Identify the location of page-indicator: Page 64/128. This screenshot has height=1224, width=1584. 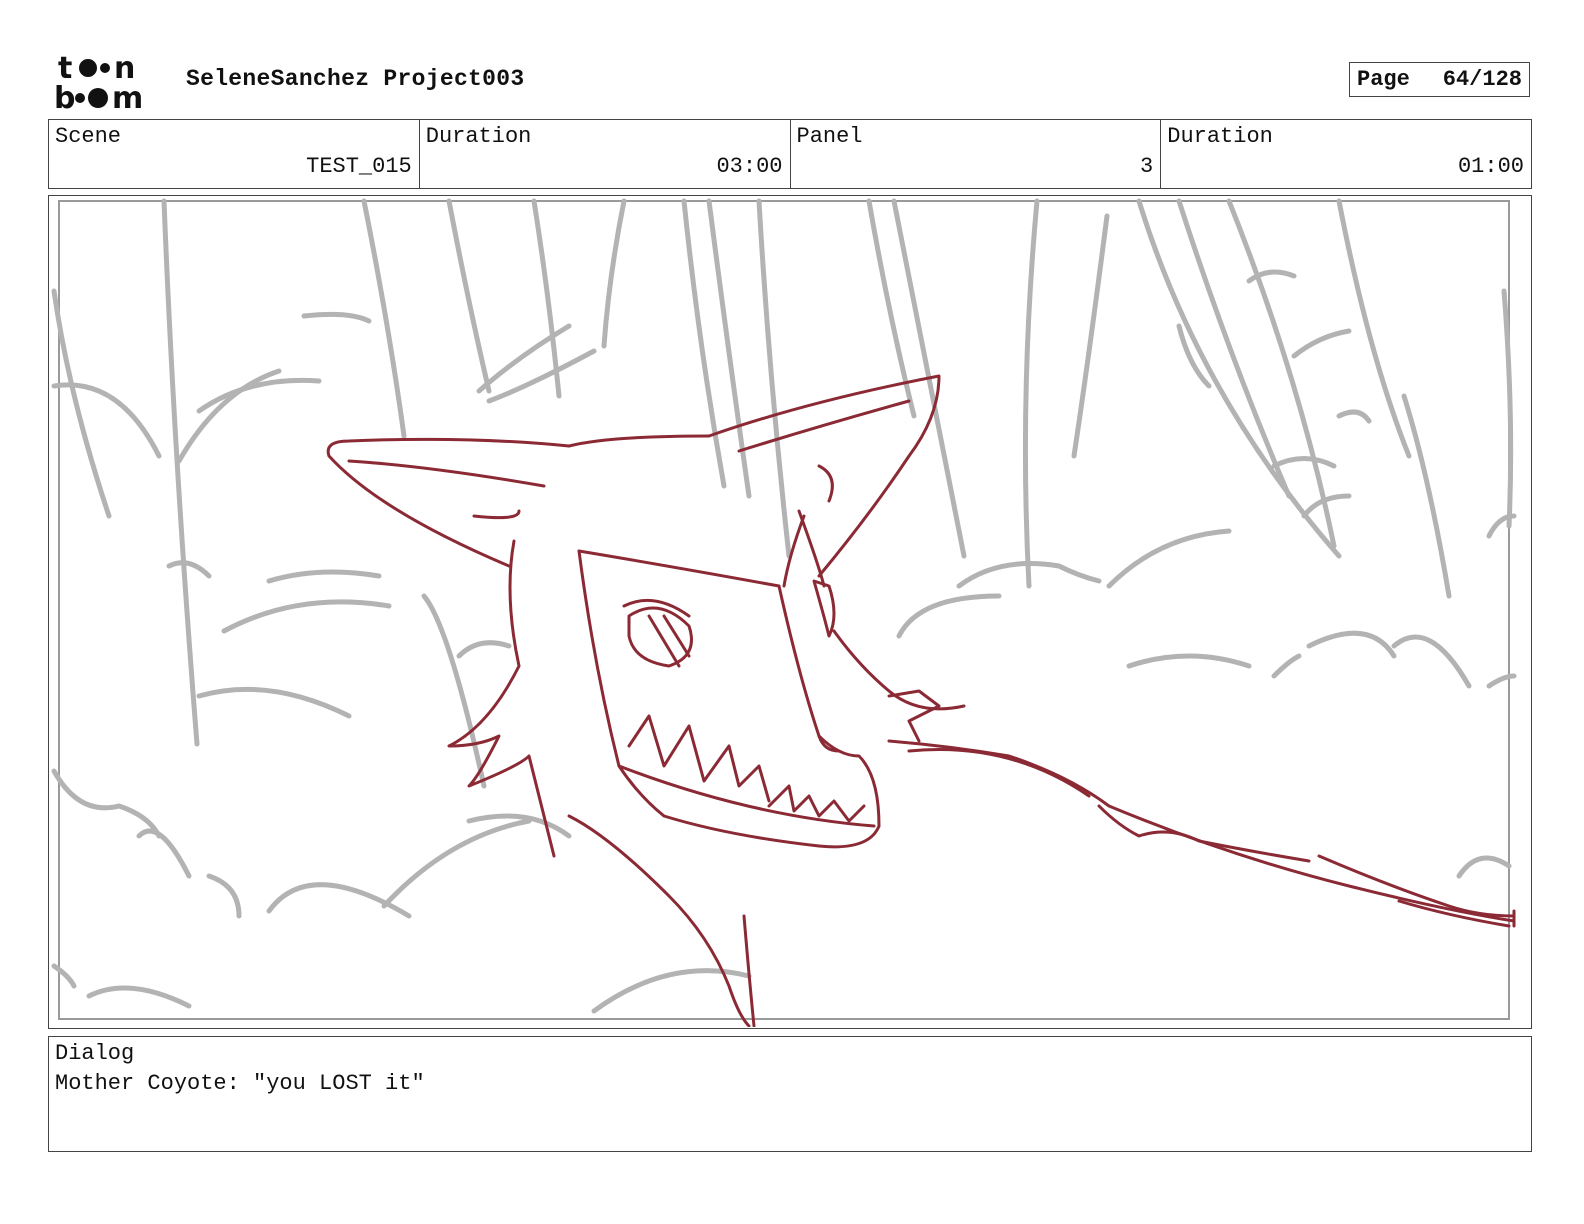
(1439, 79).